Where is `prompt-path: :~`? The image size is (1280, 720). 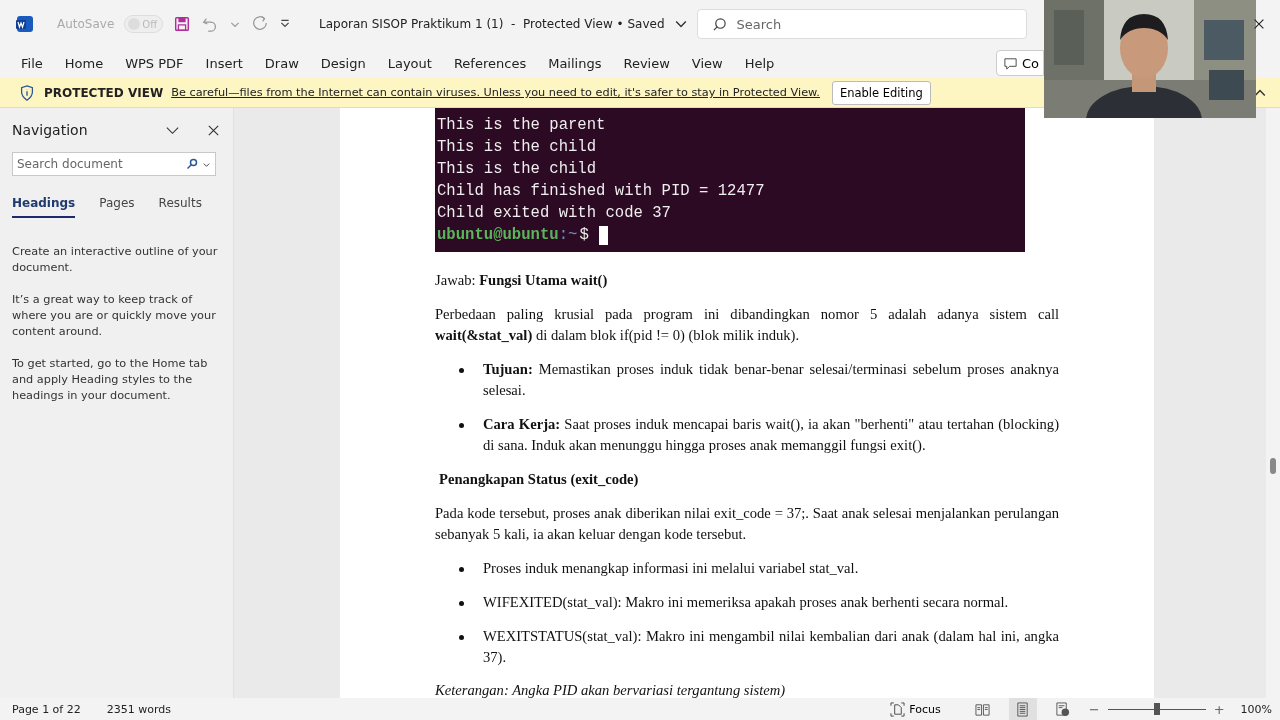
prompt-path: :~ is located at coordinates (568, 235).